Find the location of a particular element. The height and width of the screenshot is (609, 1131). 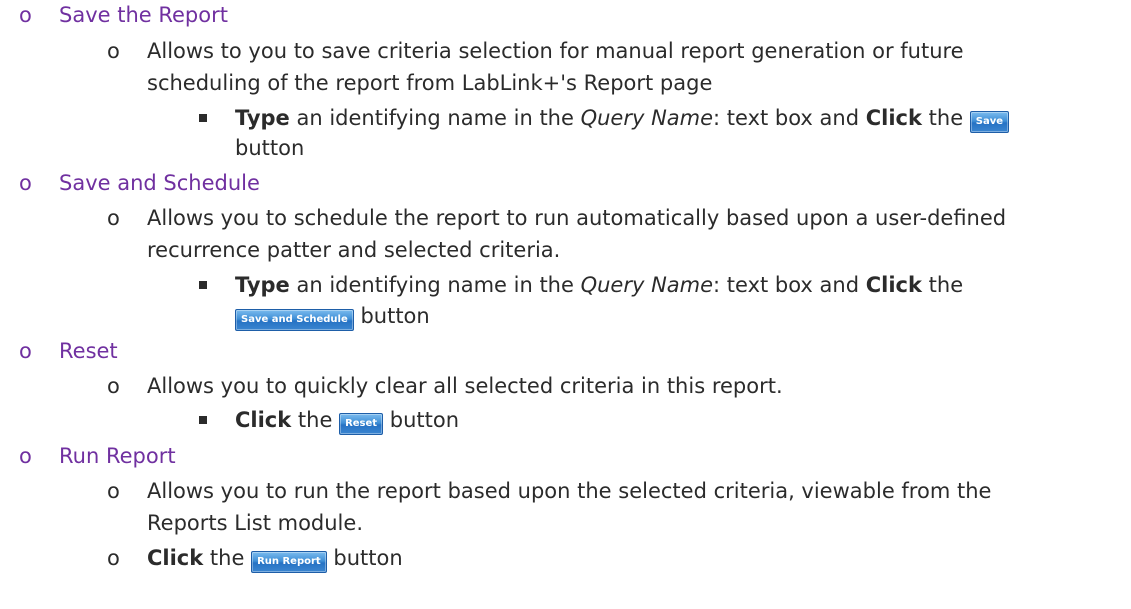

step-text: Save and Schedule button is located at coordinates (332, 316).